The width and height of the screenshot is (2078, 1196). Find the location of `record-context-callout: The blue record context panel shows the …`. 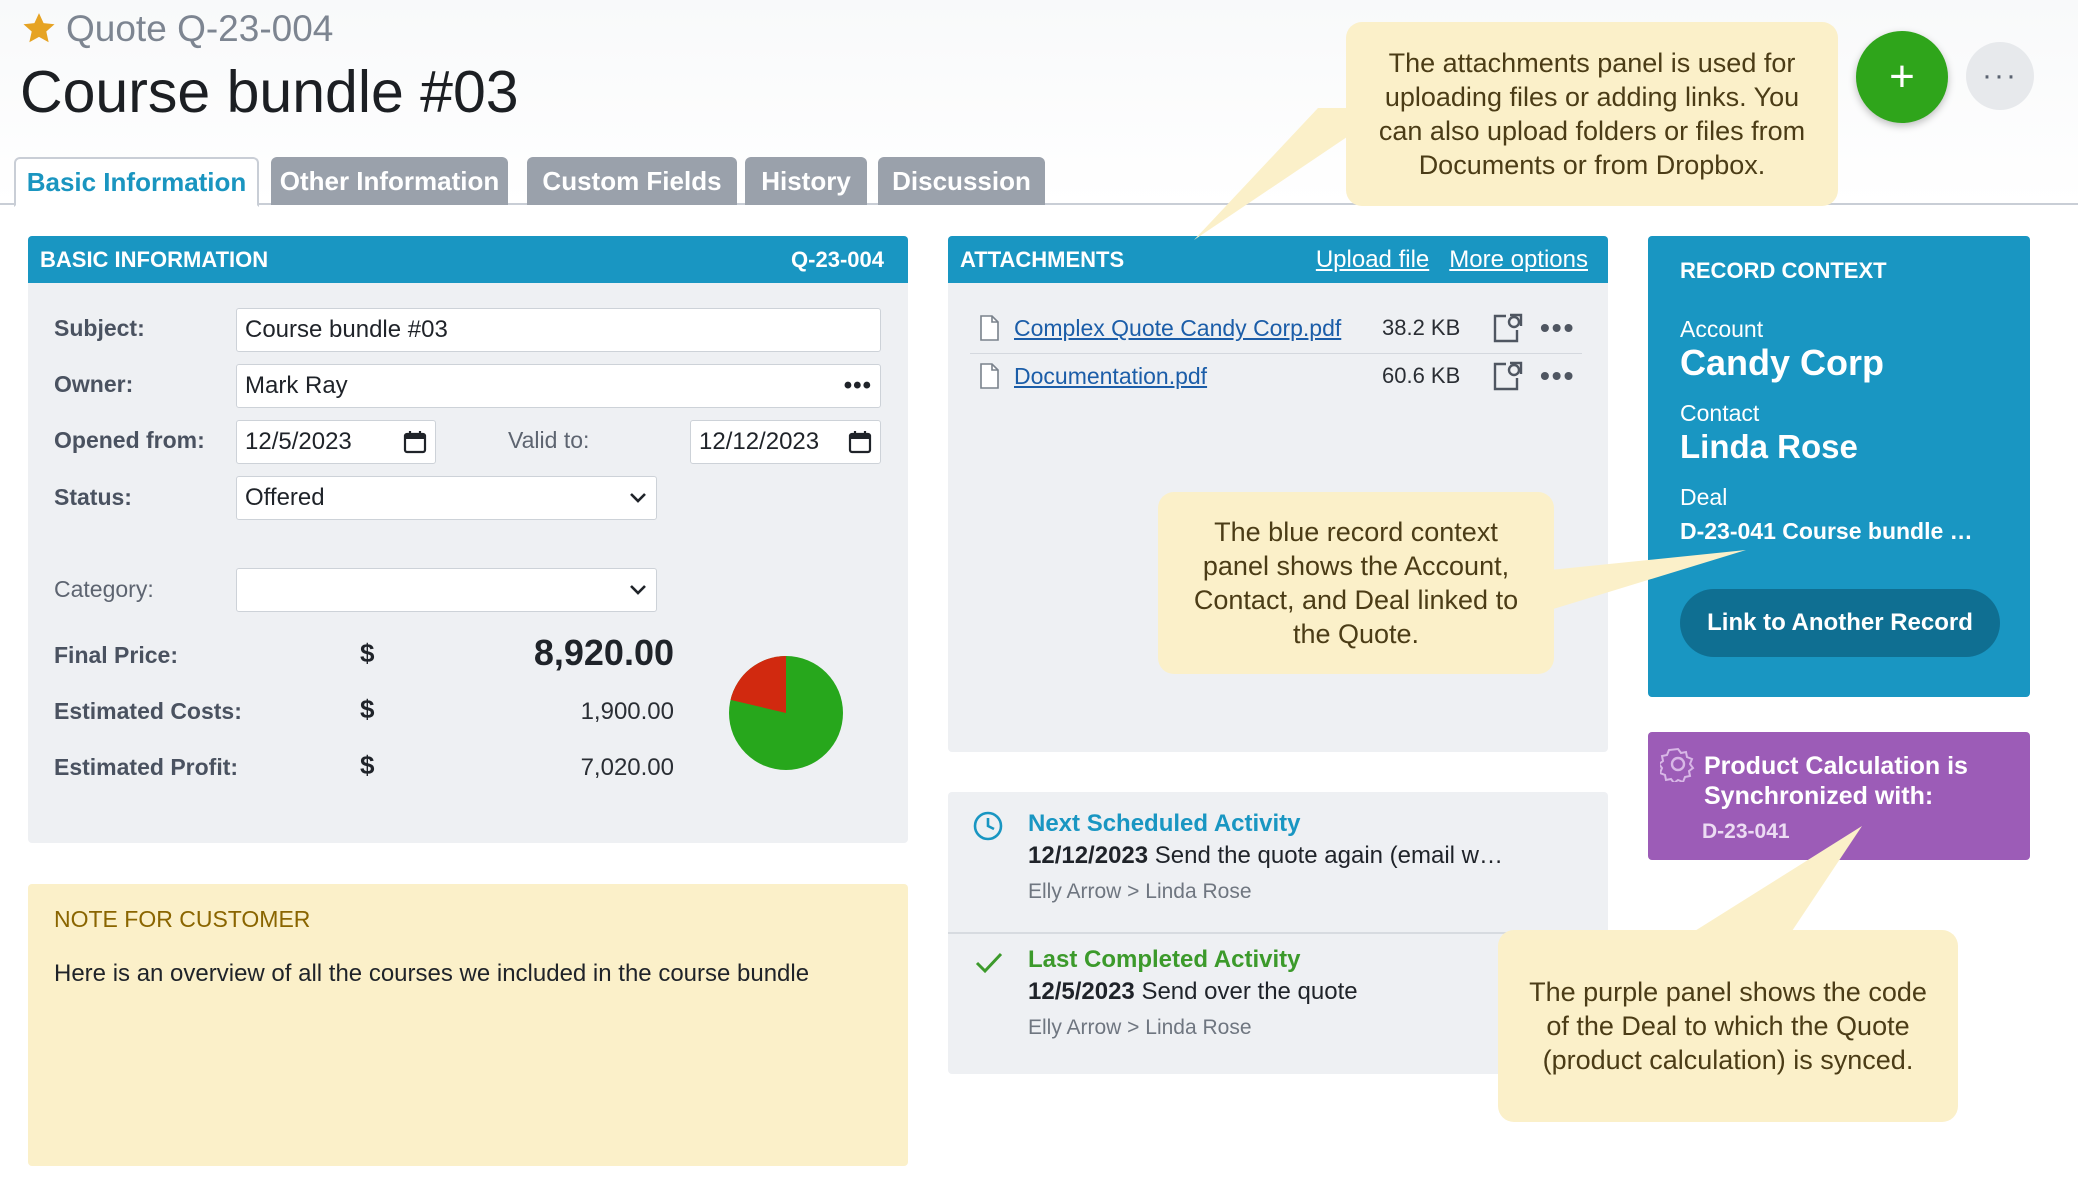

record-context-callout: The blue record context panel shows the … is located at coordinates (1356, 583).